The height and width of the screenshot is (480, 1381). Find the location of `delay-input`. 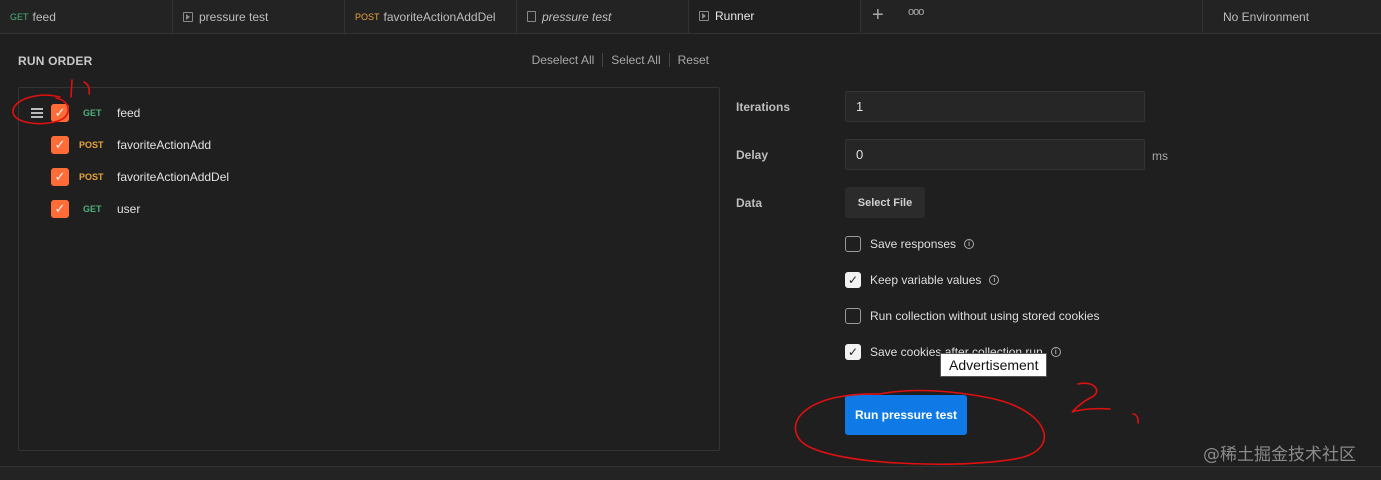

delay-input is located at coordinates (995, 154).